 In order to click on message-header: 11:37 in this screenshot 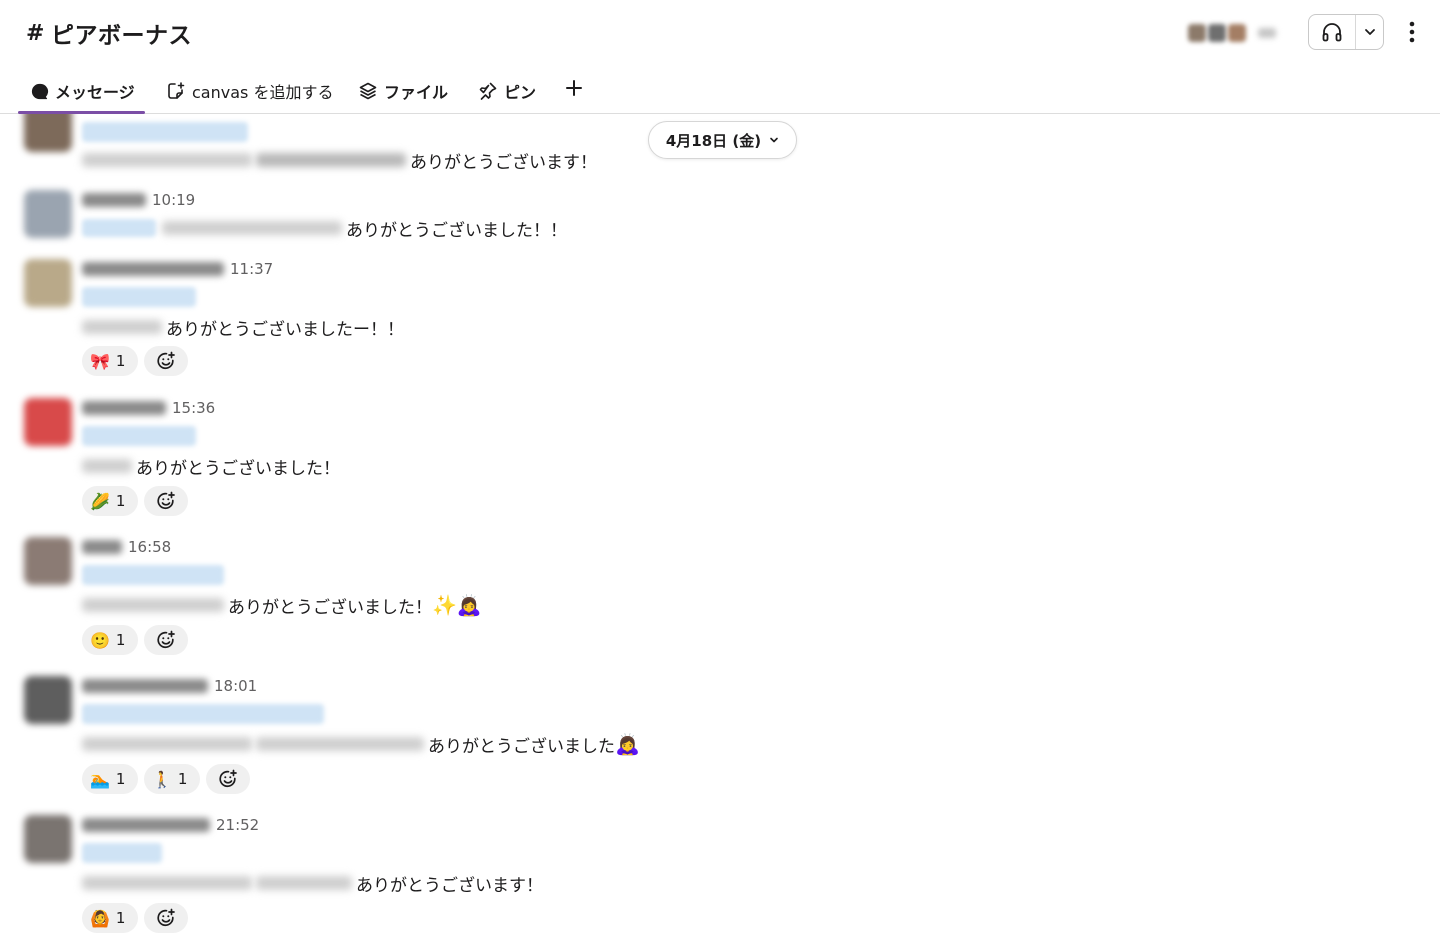, I will do `click(177, 269)`.